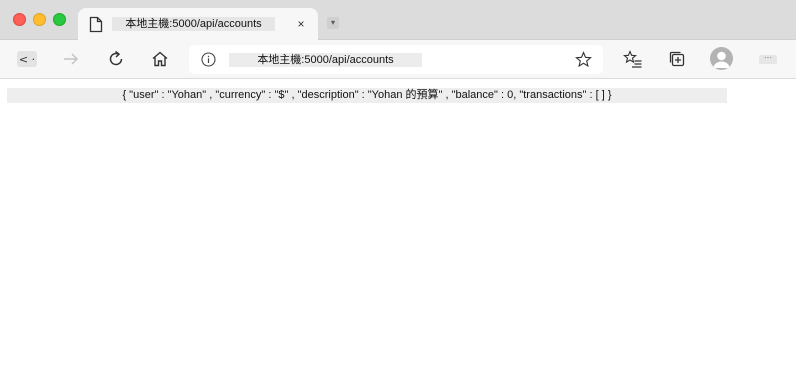  I want to click on profile-avatar-icon, so click(721, 58).